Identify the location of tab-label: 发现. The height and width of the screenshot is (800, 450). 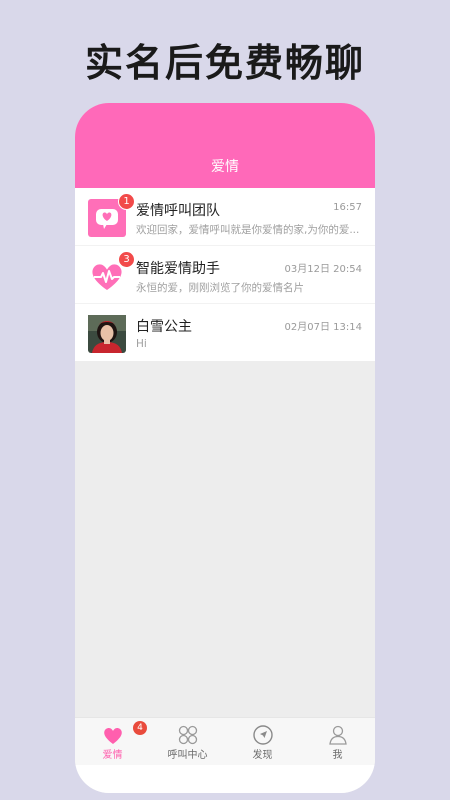
(262, 755).